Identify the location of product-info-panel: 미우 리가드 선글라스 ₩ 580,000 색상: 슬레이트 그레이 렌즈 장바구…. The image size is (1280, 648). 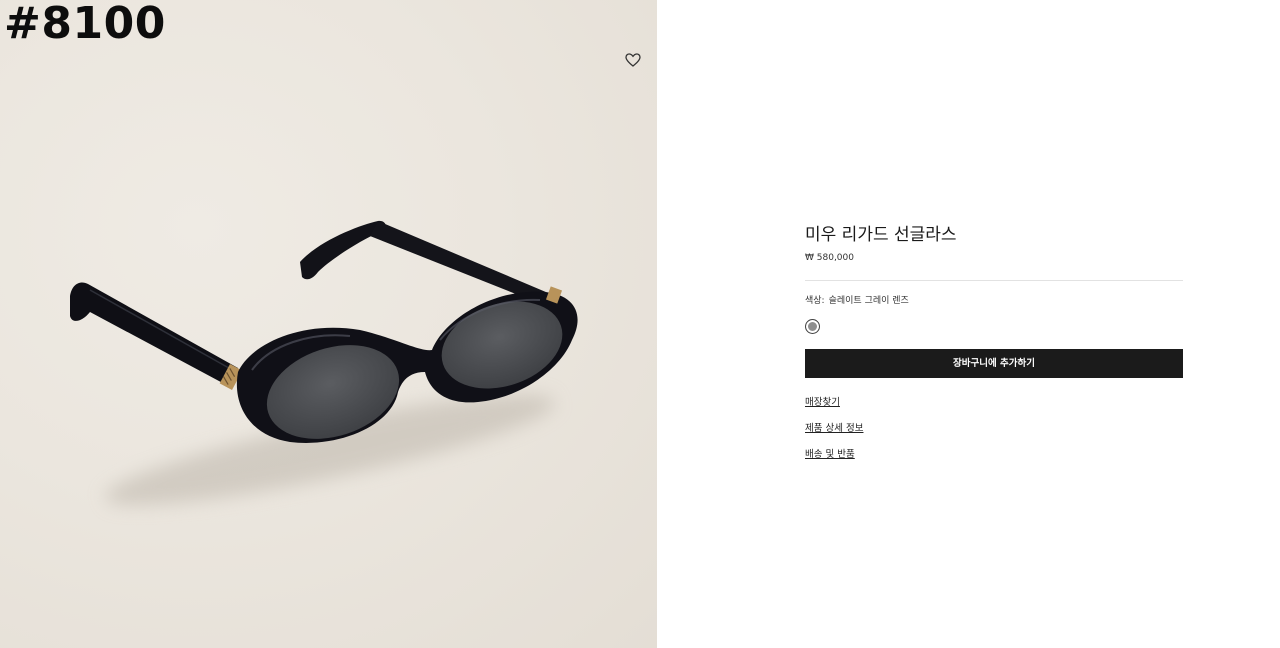
(994, 347).